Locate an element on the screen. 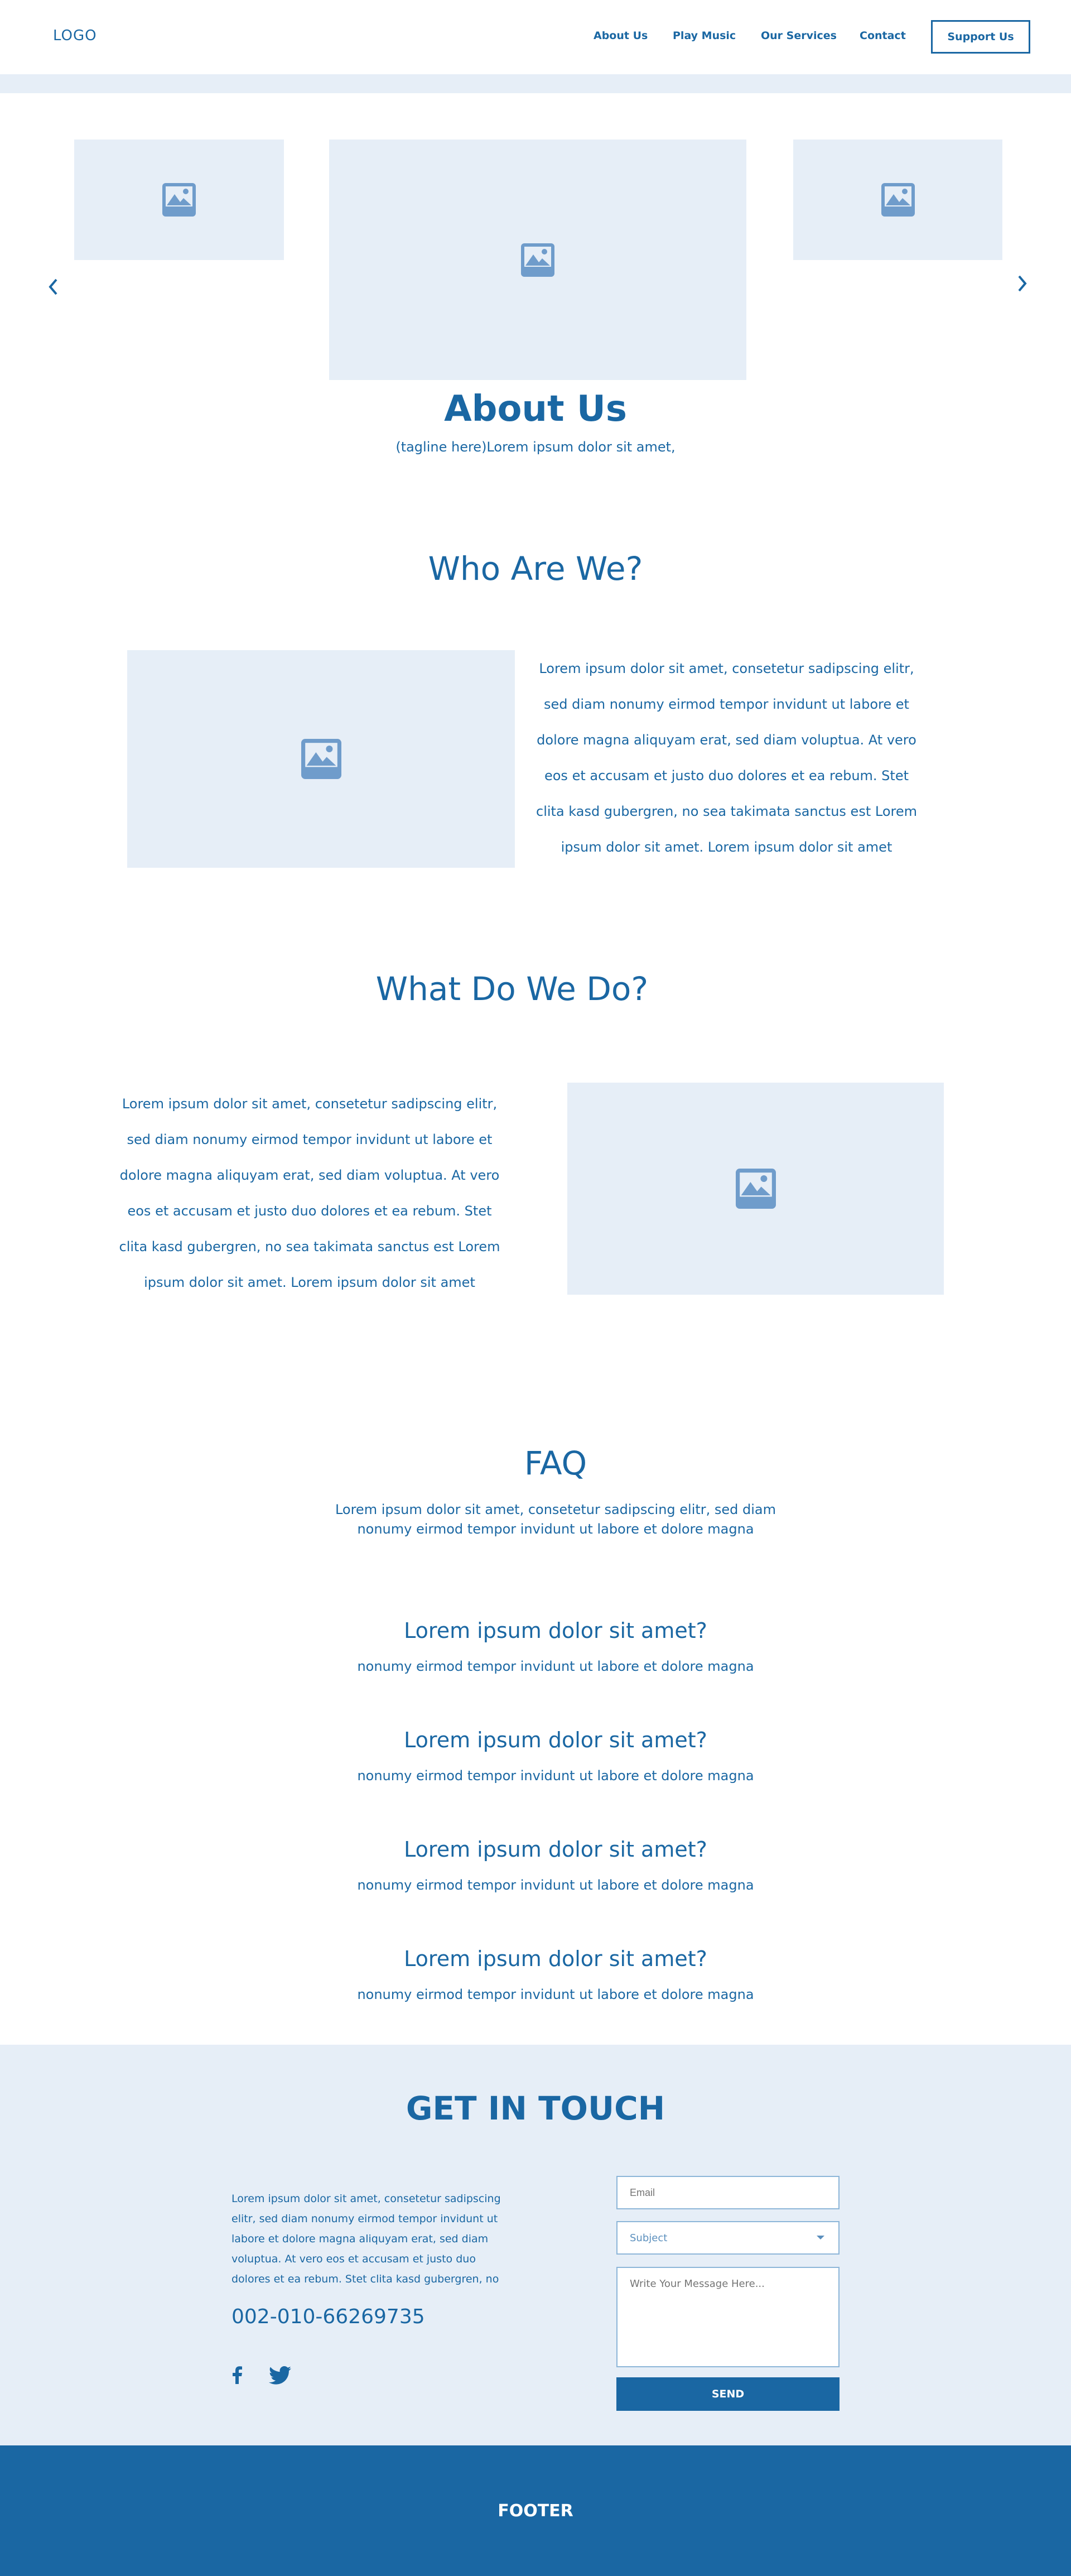  carousel-next-button is located at coordinates (1022, 283).